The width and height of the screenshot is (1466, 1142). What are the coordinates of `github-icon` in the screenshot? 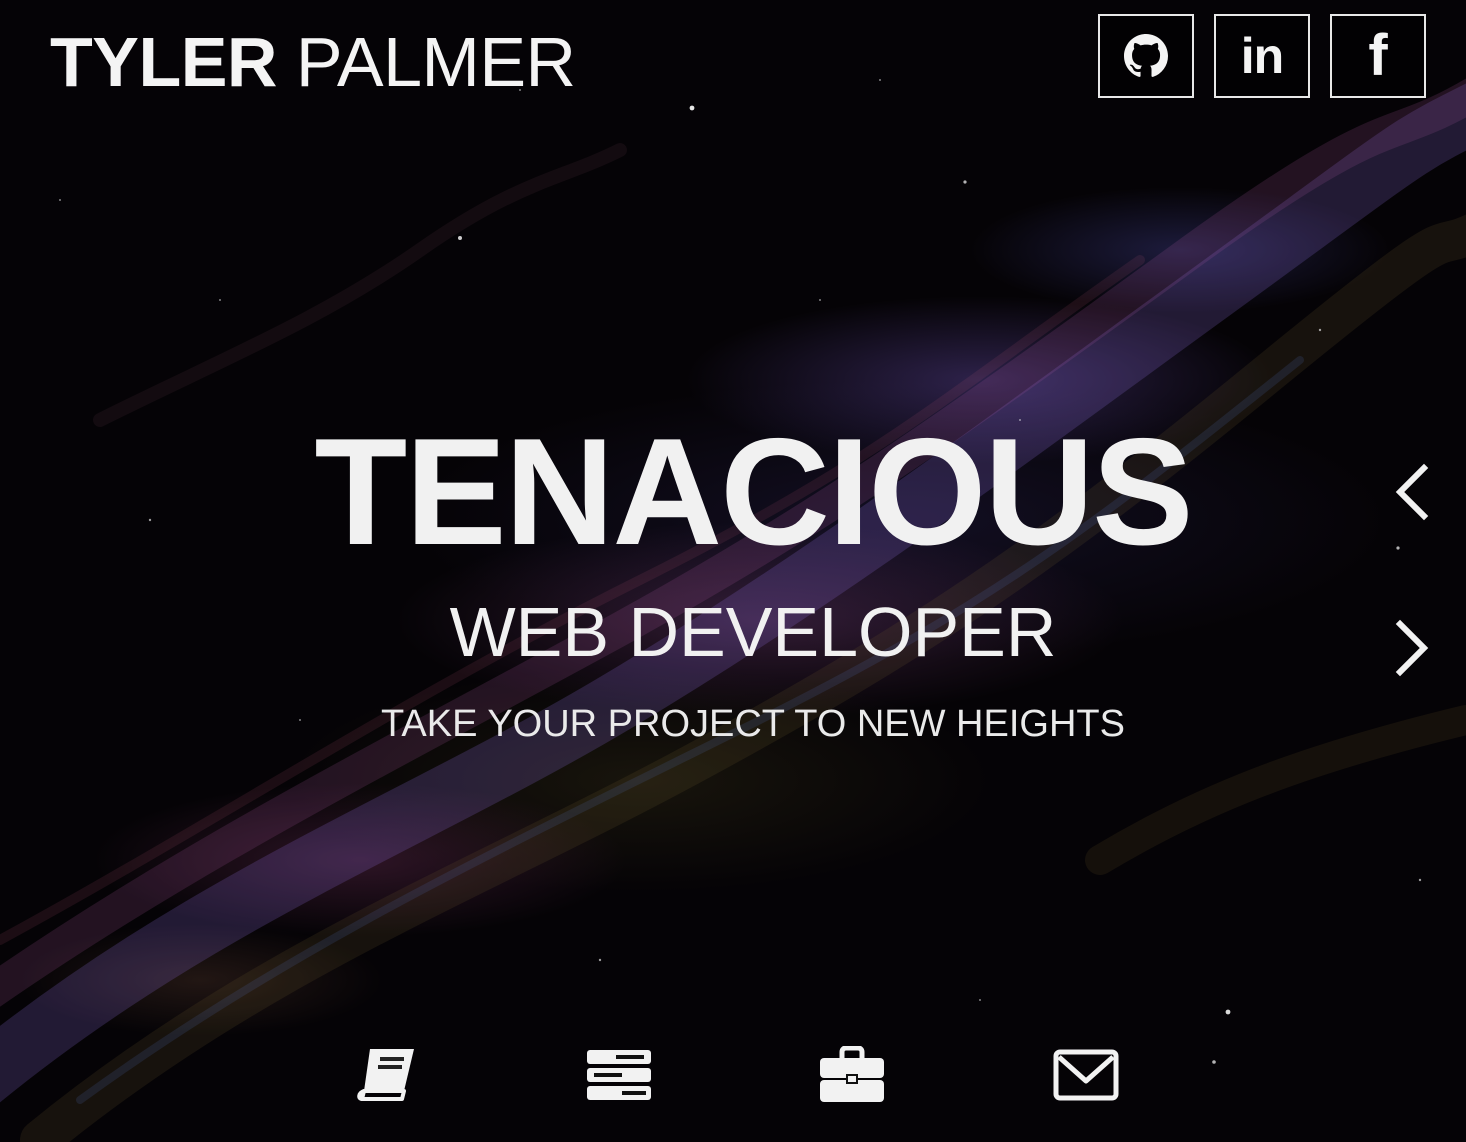 It's located at (1146, 55).